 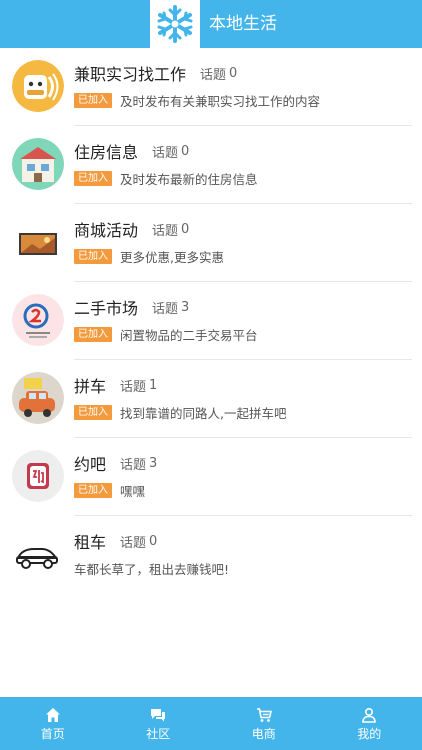 What do you see at coordinates (106, 308) in the screenshot?
I see `item-name: 二手市场` at bounding box center [106, 308].